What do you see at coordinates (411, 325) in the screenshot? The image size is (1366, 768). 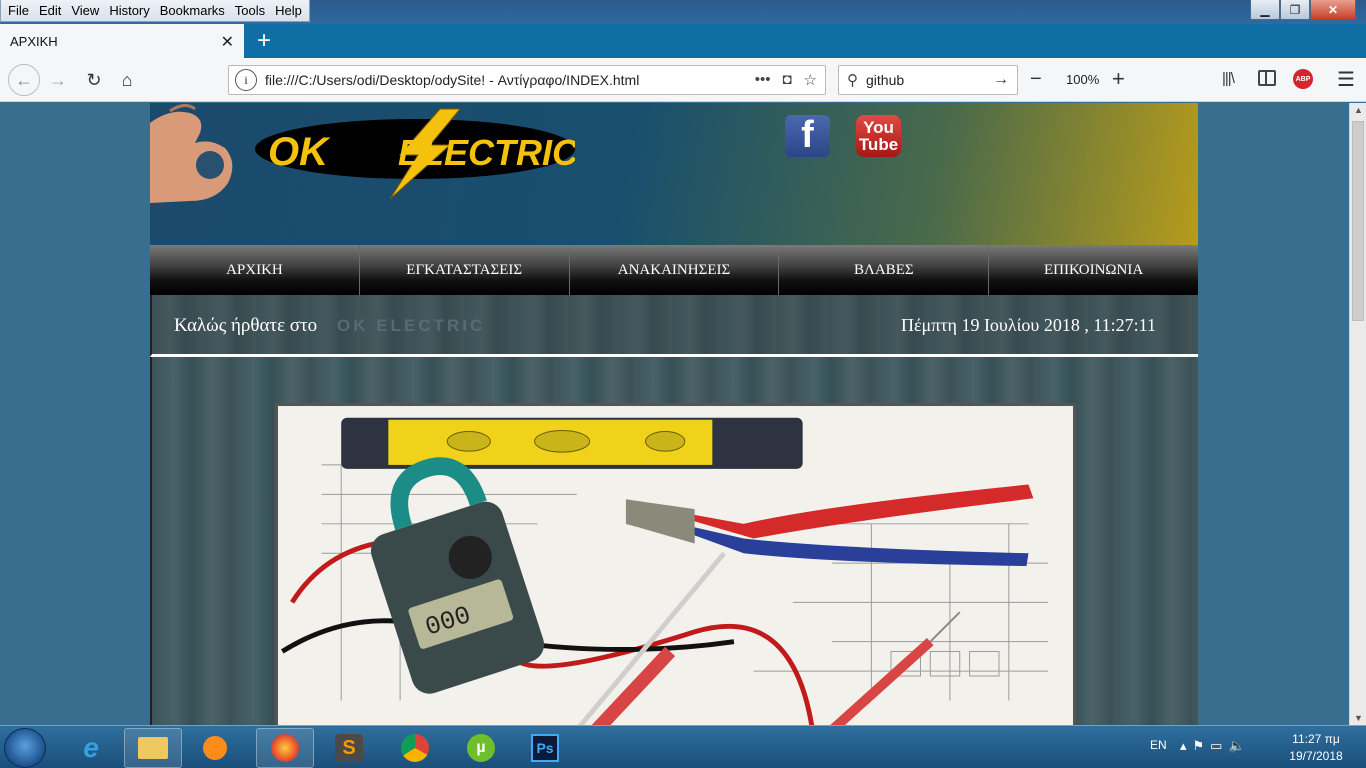 I see `welcome-brand-text: OK ELECTRIC` at bounding box center [411, 325].